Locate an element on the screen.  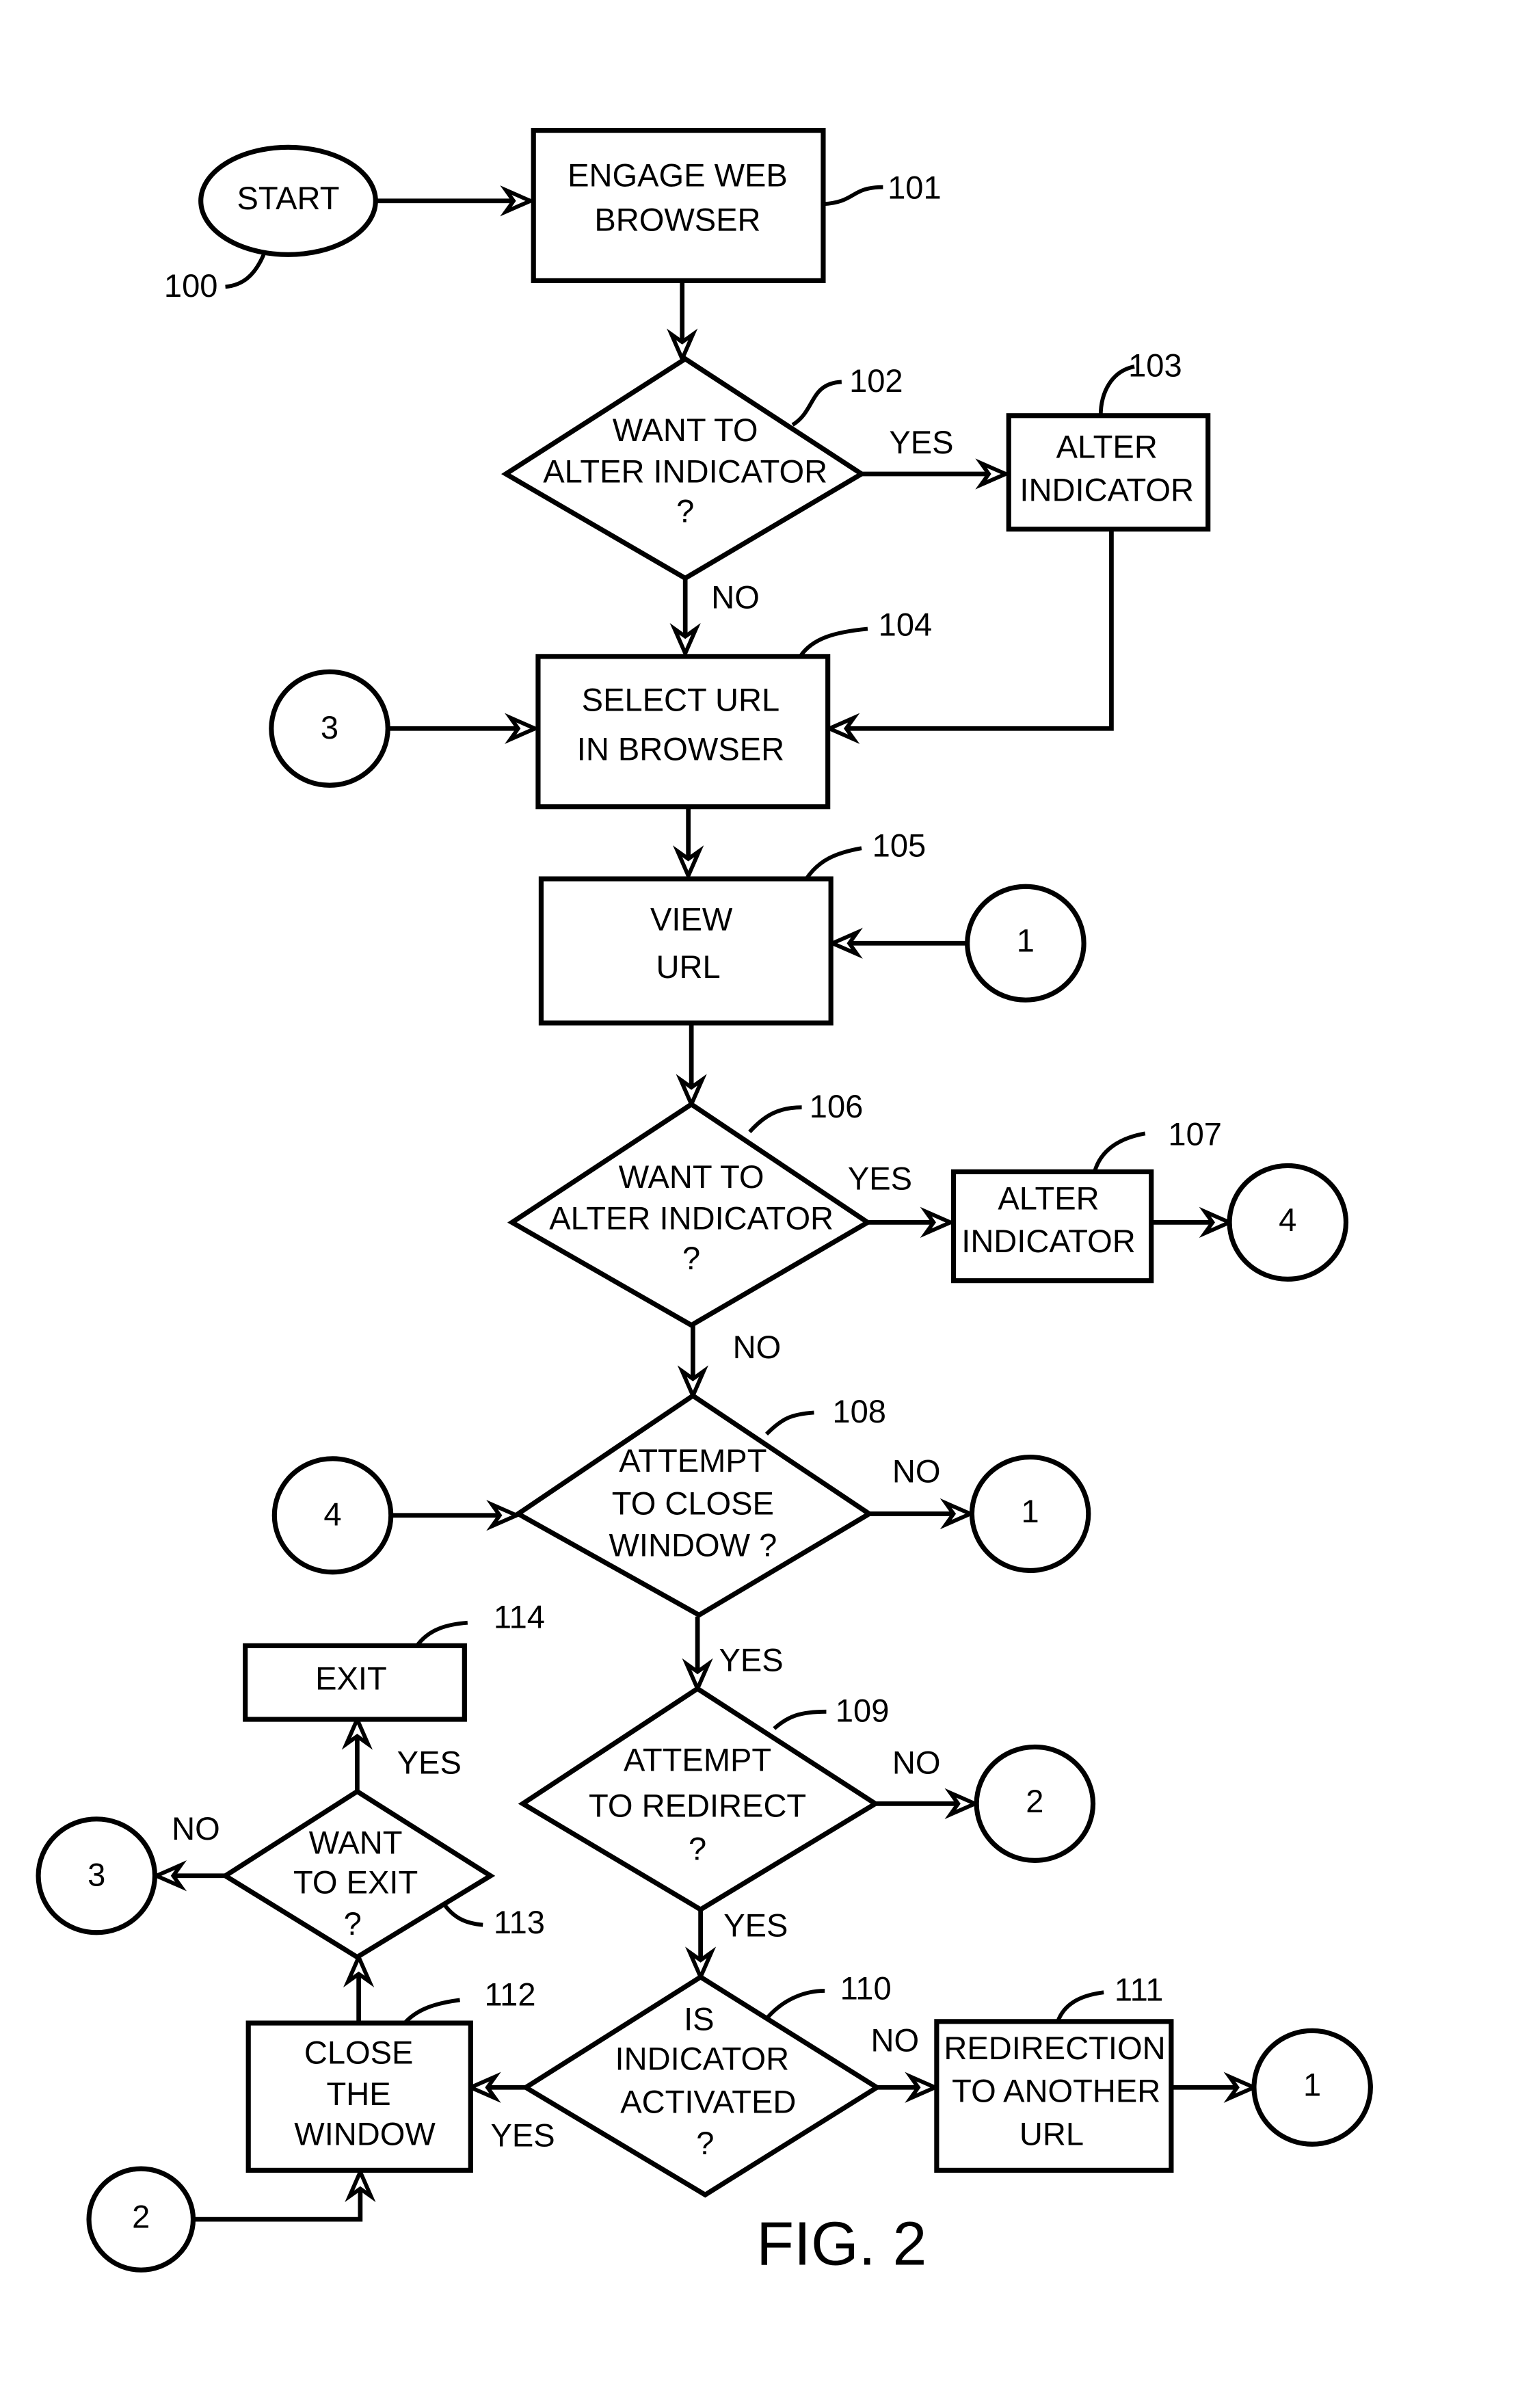
label-yes-113: YES is located at coordinates (430, 1763).